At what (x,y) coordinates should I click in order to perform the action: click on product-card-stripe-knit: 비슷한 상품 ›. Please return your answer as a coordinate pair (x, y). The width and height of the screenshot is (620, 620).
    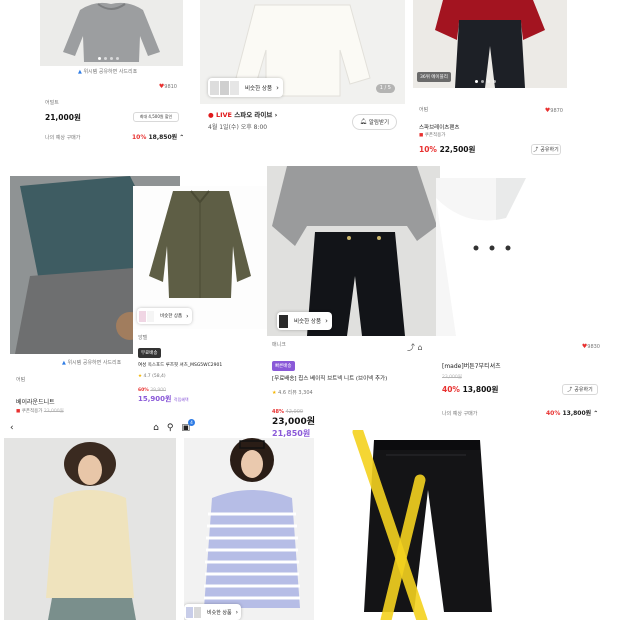
    Looking at the image, I should click on (249, 529).